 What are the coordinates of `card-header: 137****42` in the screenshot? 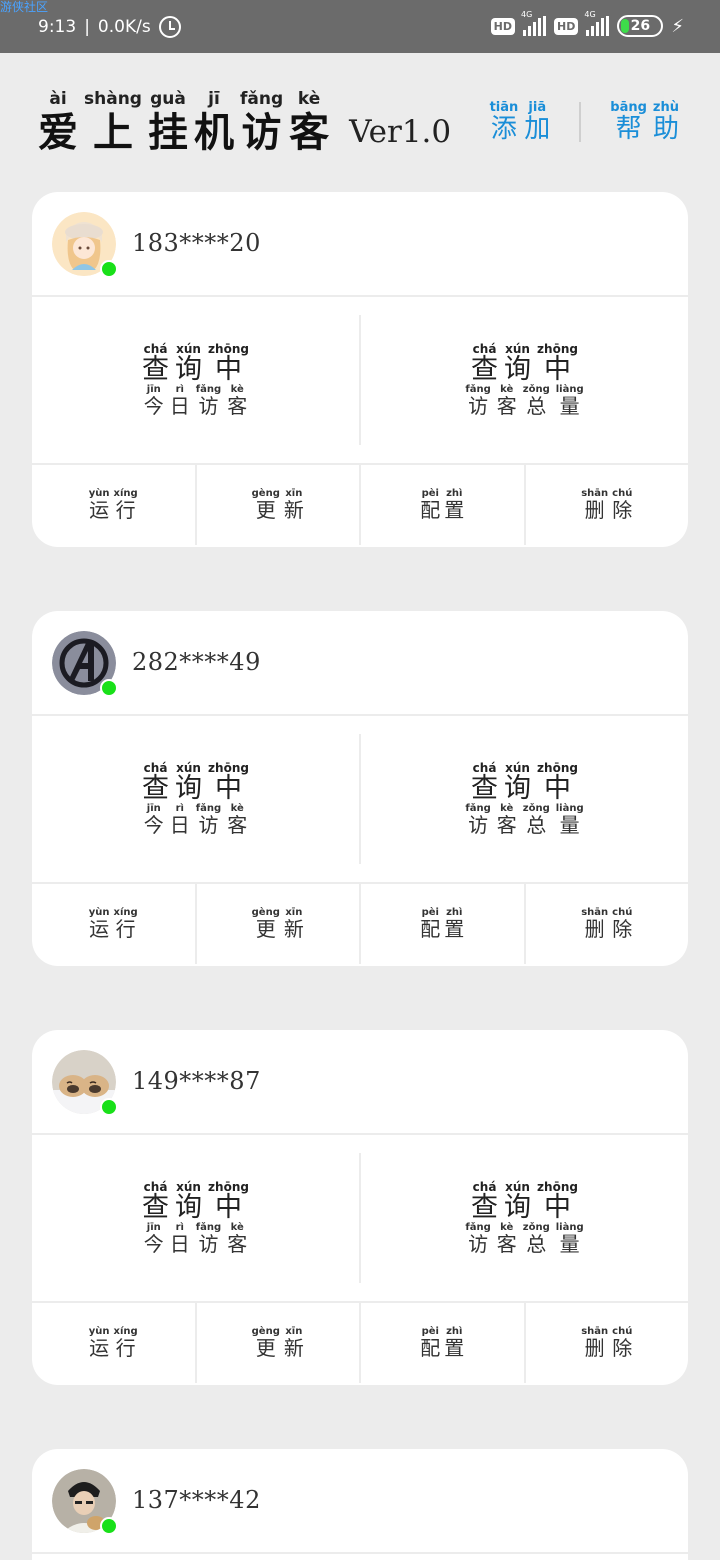 It's located at (360, 1501).